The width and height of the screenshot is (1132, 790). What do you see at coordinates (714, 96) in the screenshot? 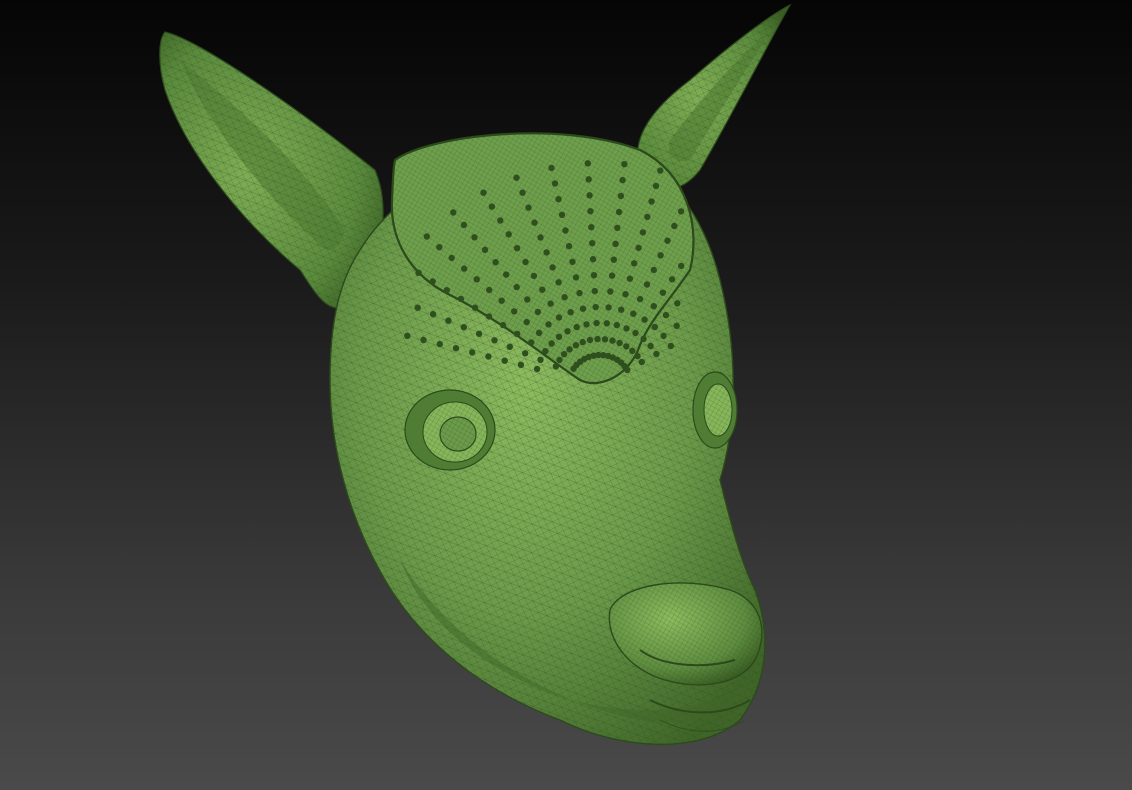
I see `right-ear` at bounding box center [714, 96].